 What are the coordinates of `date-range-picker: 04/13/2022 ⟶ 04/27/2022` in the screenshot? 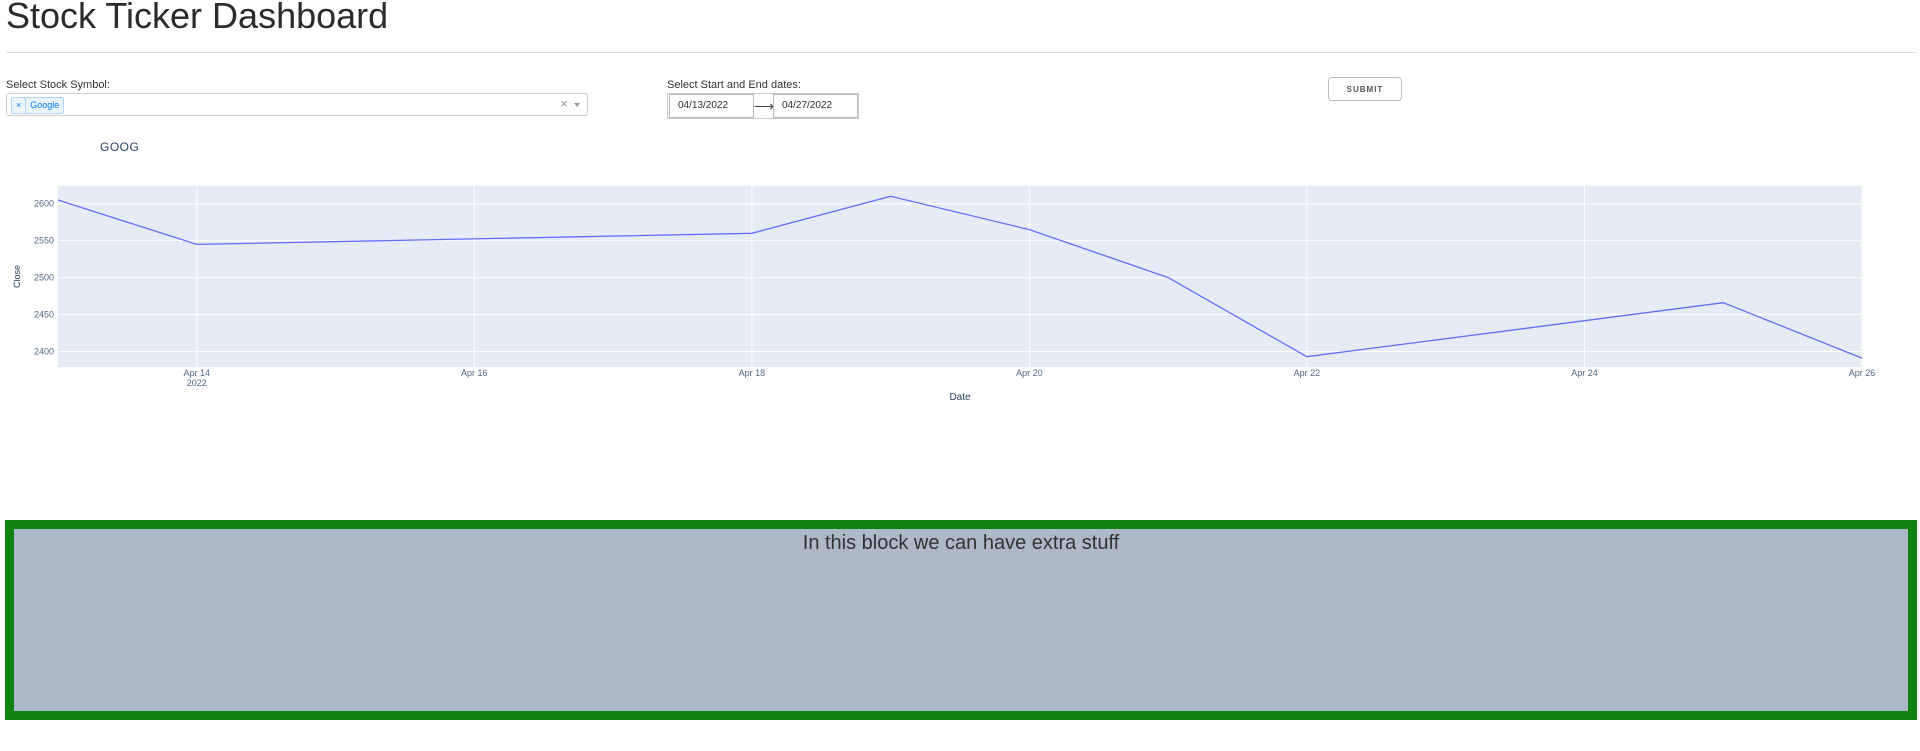 It's located at (763, 106).